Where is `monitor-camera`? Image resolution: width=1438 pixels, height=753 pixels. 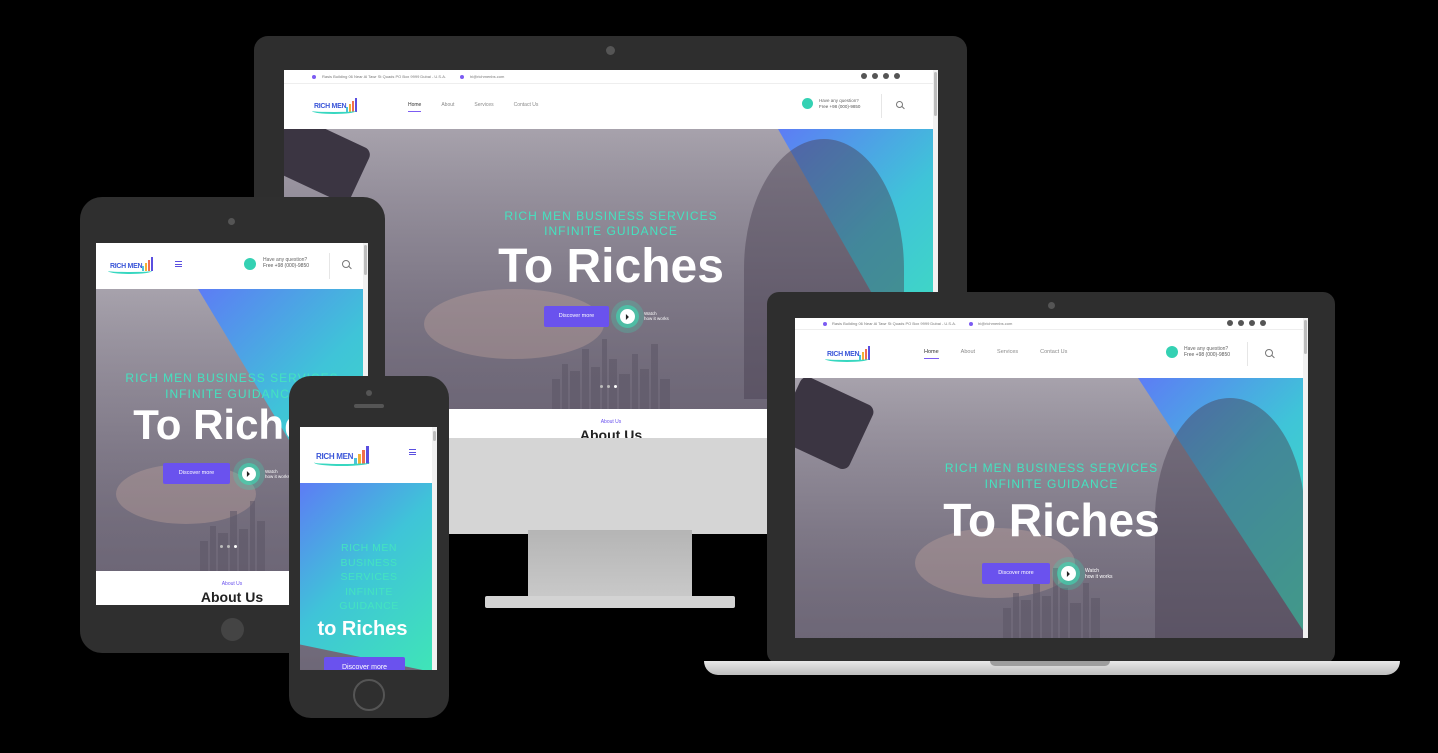 monitor-camera is located at coordinates (610, 50).